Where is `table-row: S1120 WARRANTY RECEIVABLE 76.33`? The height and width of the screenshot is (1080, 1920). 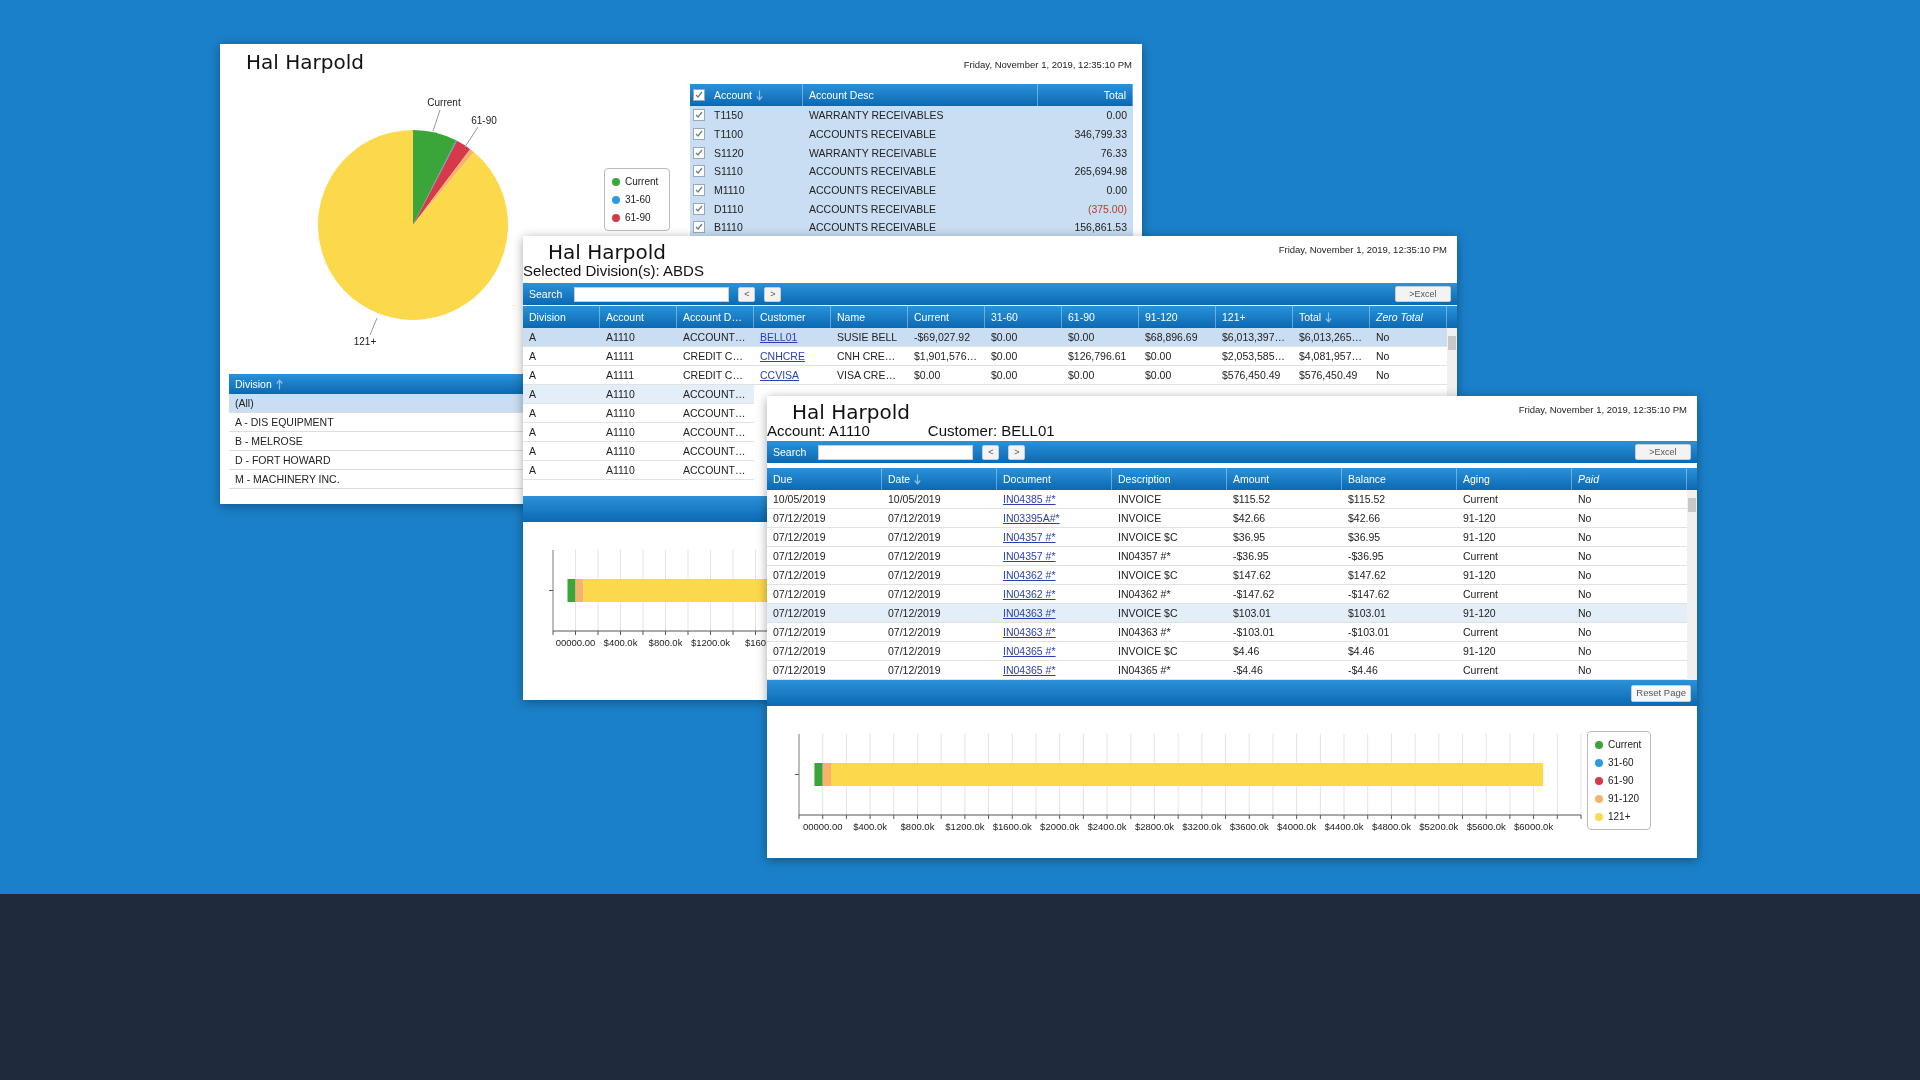
table-row: S1120 WARRANTY RECEIVABLE 76.33 is located at coordinates (911, 153).